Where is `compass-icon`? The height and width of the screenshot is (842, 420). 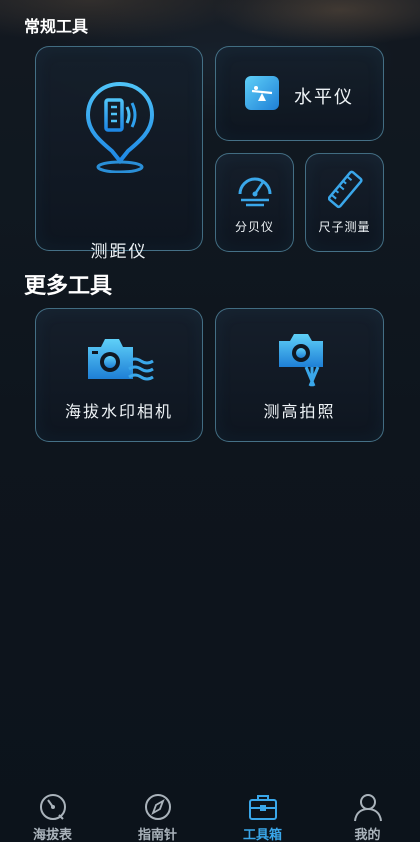 compass-icon is located at coordinates (158, 807).